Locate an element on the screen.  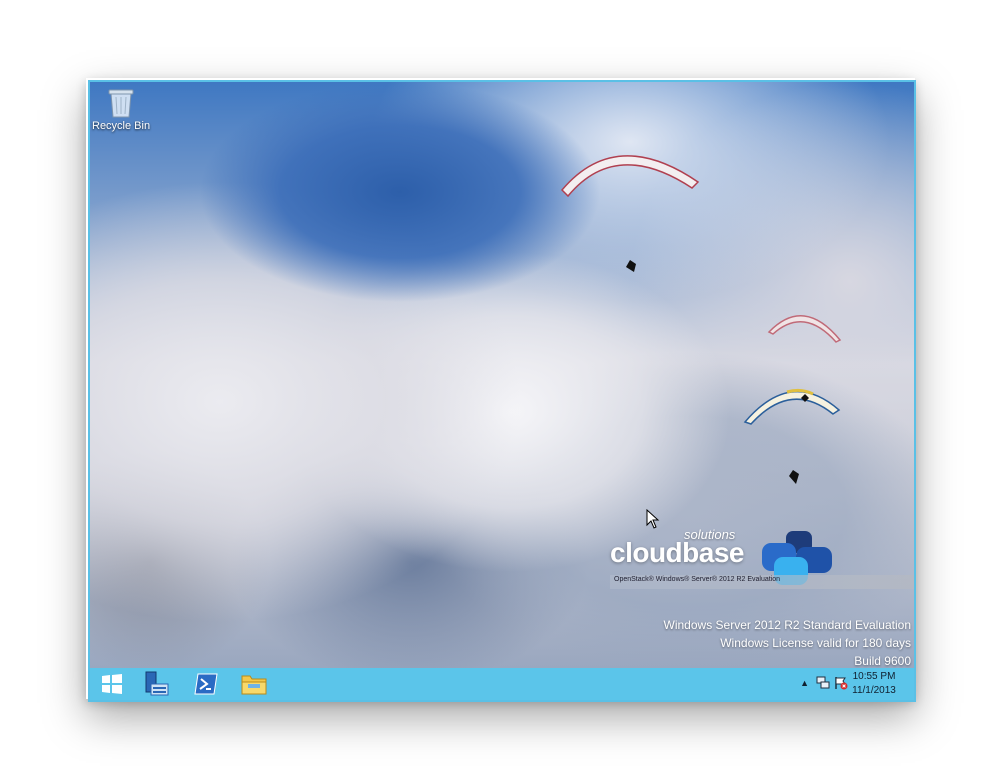
start-button is located at coordinates (112, 684).